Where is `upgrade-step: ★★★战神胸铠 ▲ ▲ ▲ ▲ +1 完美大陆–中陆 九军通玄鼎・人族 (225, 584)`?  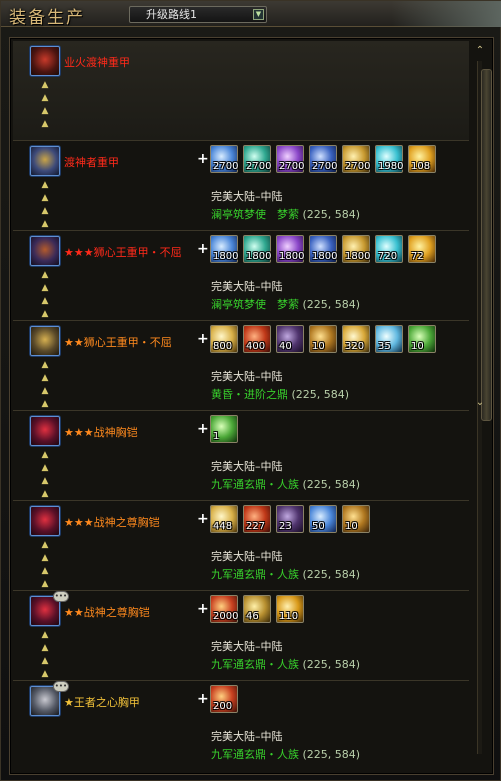
upgrade-step: ★★★战神胸铠 ▲ ▲ ▲ ▲ +1 完美大陆–中陆 九军通玄鼎・人族 (225, 584) is located at coordinates (241, 456).